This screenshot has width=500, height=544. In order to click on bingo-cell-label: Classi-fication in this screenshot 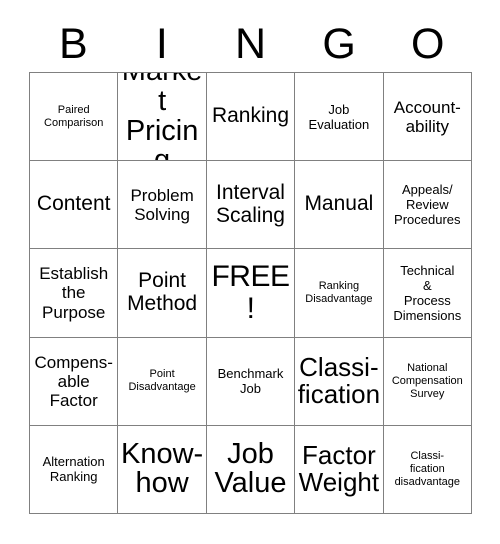, I will do `click(339, 380)`.